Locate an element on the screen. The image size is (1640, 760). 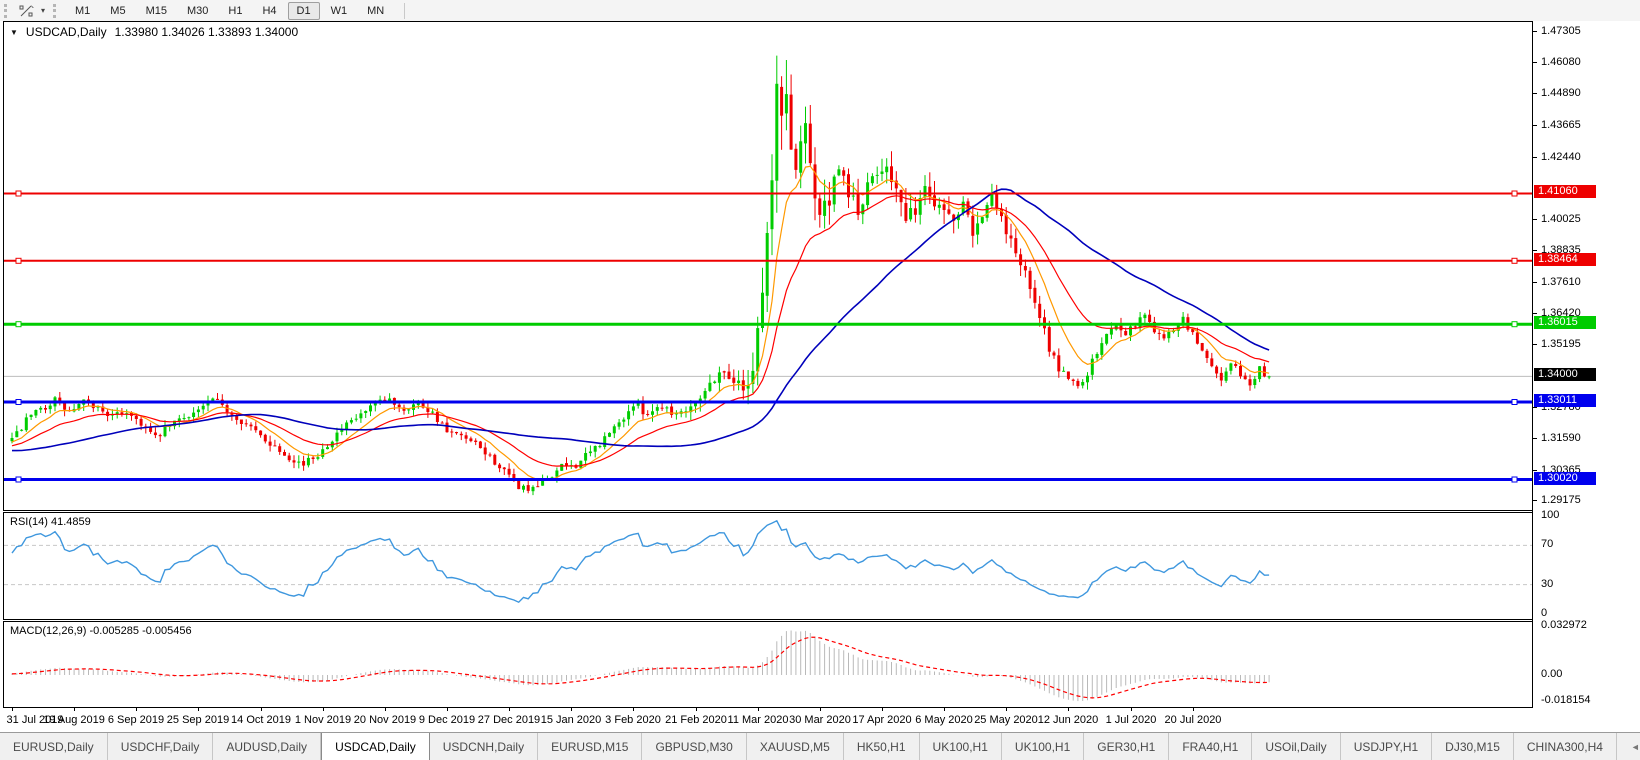
chart-tab-xauusd-m5: XAUUSD,M5 is located at coordinates (795, 746).